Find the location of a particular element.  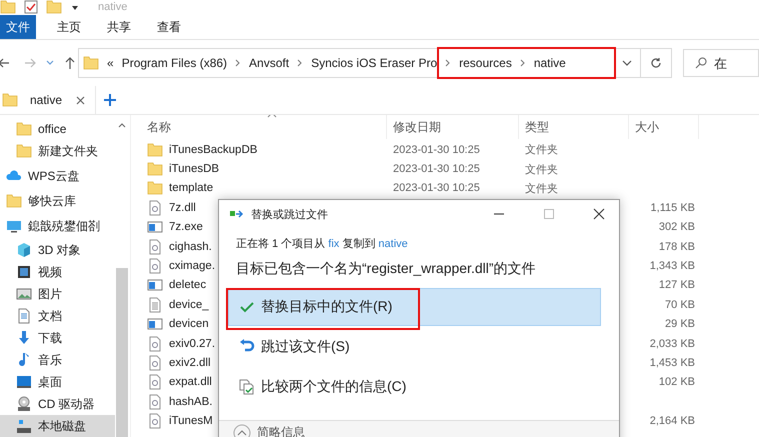

sidebar-item: 音乐 is located at coordinates (57, 360).